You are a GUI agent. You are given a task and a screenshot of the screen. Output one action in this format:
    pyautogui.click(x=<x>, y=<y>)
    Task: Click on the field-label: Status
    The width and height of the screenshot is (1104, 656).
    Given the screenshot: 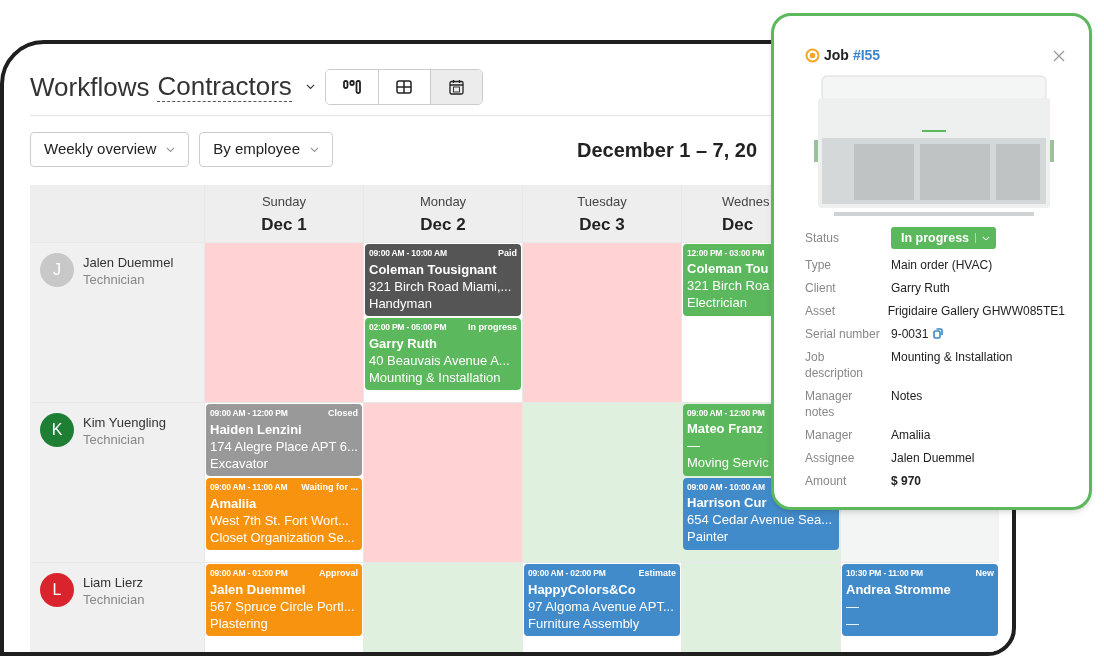 What is the action you would take?
    pyautogui.click(x=823, y=238)
    